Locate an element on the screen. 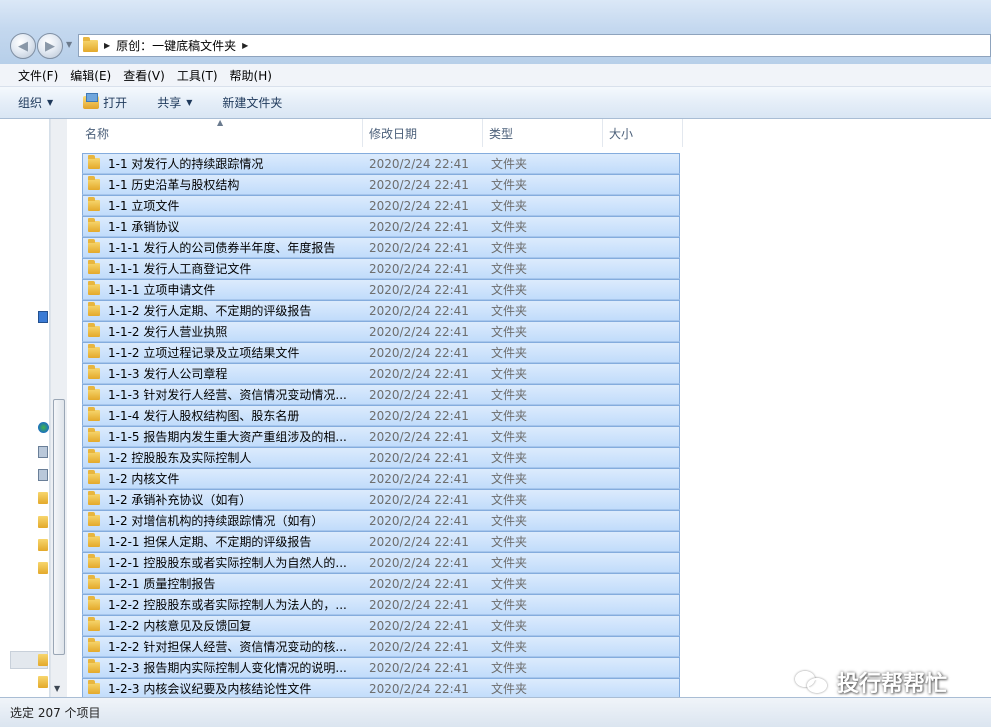  file-row: 1-2 内核文件 2020/2/24 22:41 文件夹 is located at coordinates (381, 478).